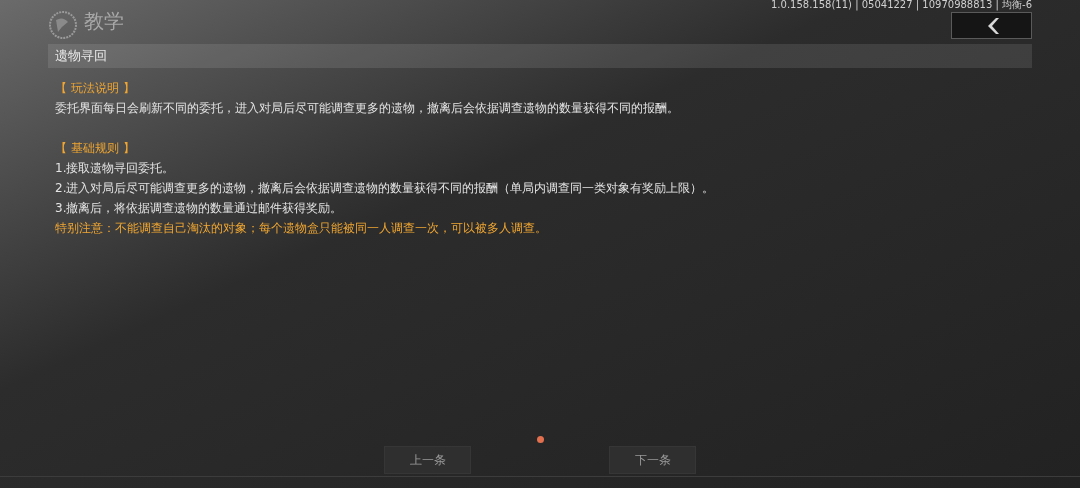 The width and height of the screenshot is (1080, 488). I want to click on rule-text: 委托界面每日会刷新不同的委托，进入对局后尽可能调查更多的遗物，撤离后会依据调查遗物的数量获得不同的报酬。, so click(367, 108).